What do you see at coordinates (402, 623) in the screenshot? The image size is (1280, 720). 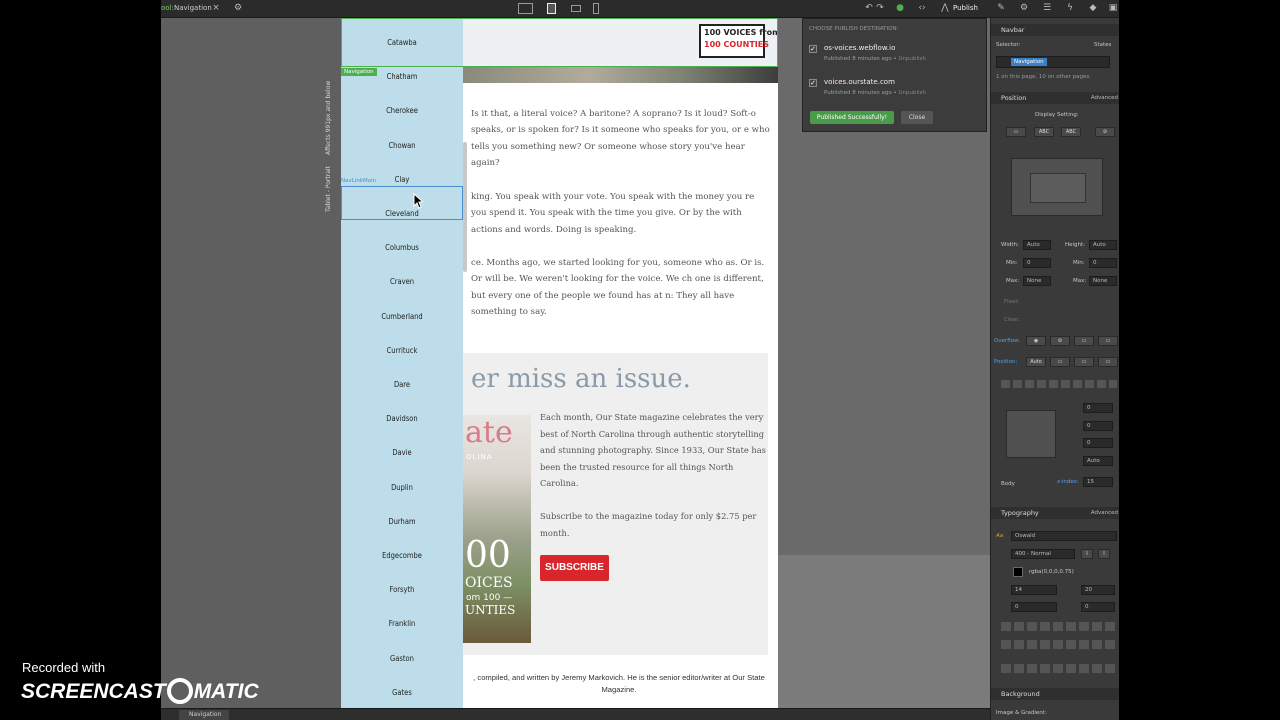 I see `nav-link-franklin: Franklin` at bounding box center [402, 623].